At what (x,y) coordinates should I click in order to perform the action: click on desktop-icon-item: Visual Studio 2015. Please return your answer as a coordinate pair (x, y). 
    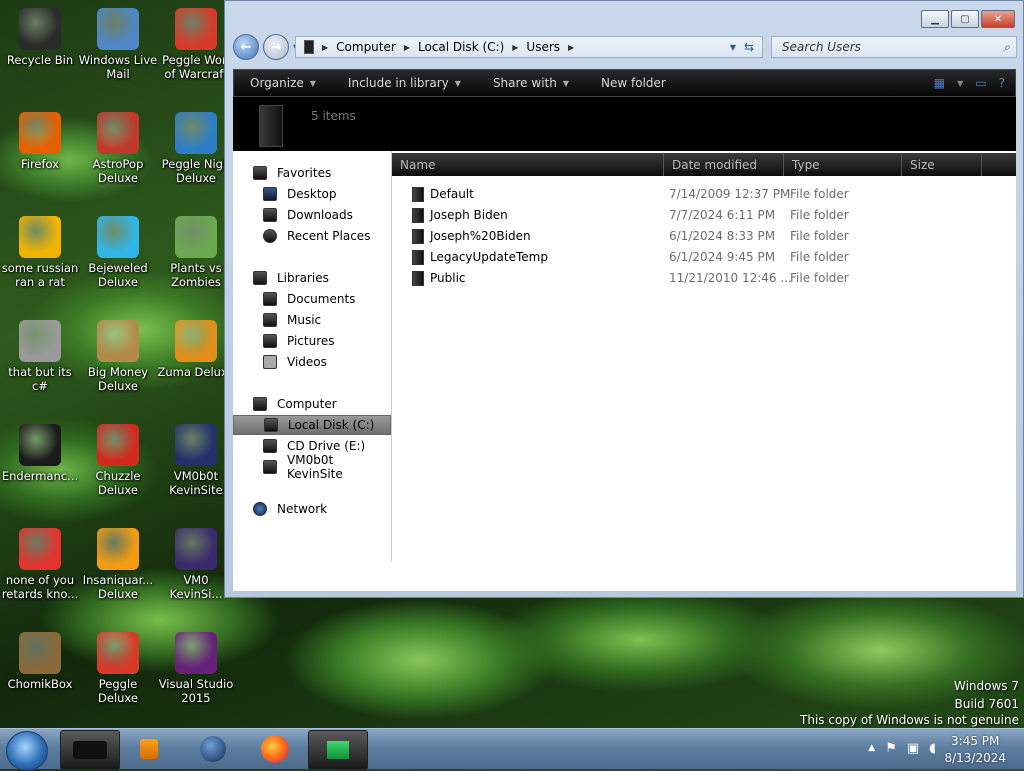
    Looking at the image, I should click on (196, 668).